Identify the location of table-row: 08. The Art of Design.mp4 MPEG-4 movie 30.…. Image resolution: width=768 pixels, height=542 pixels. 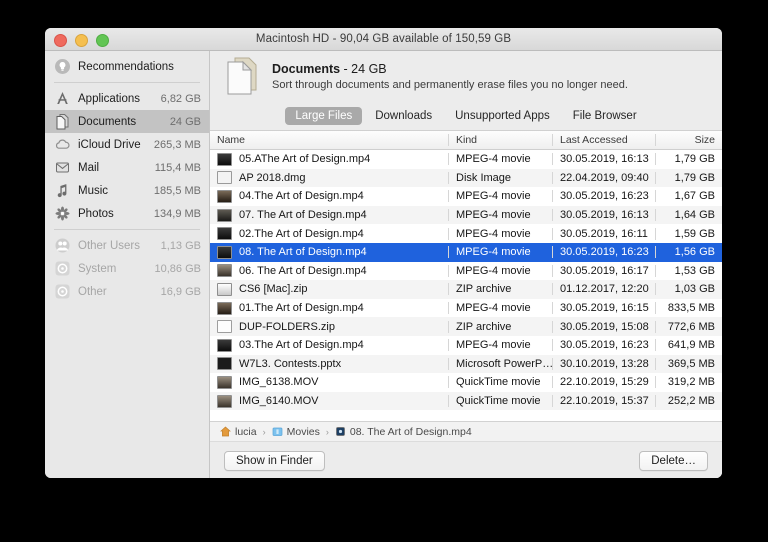
(466, 252).